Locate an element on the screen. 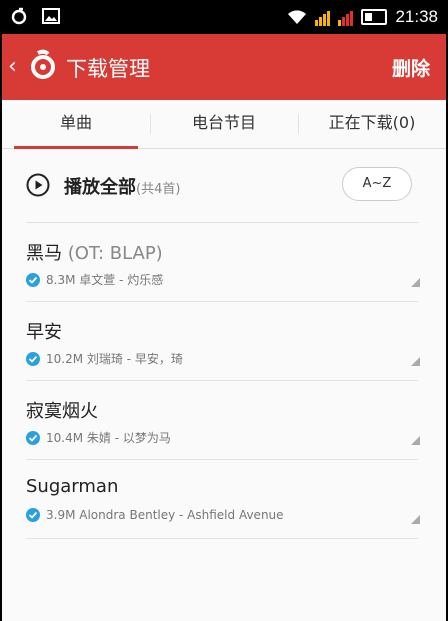  play-all-row: 播放全部(共4首) A~Z is located at coordinates (224, 186).